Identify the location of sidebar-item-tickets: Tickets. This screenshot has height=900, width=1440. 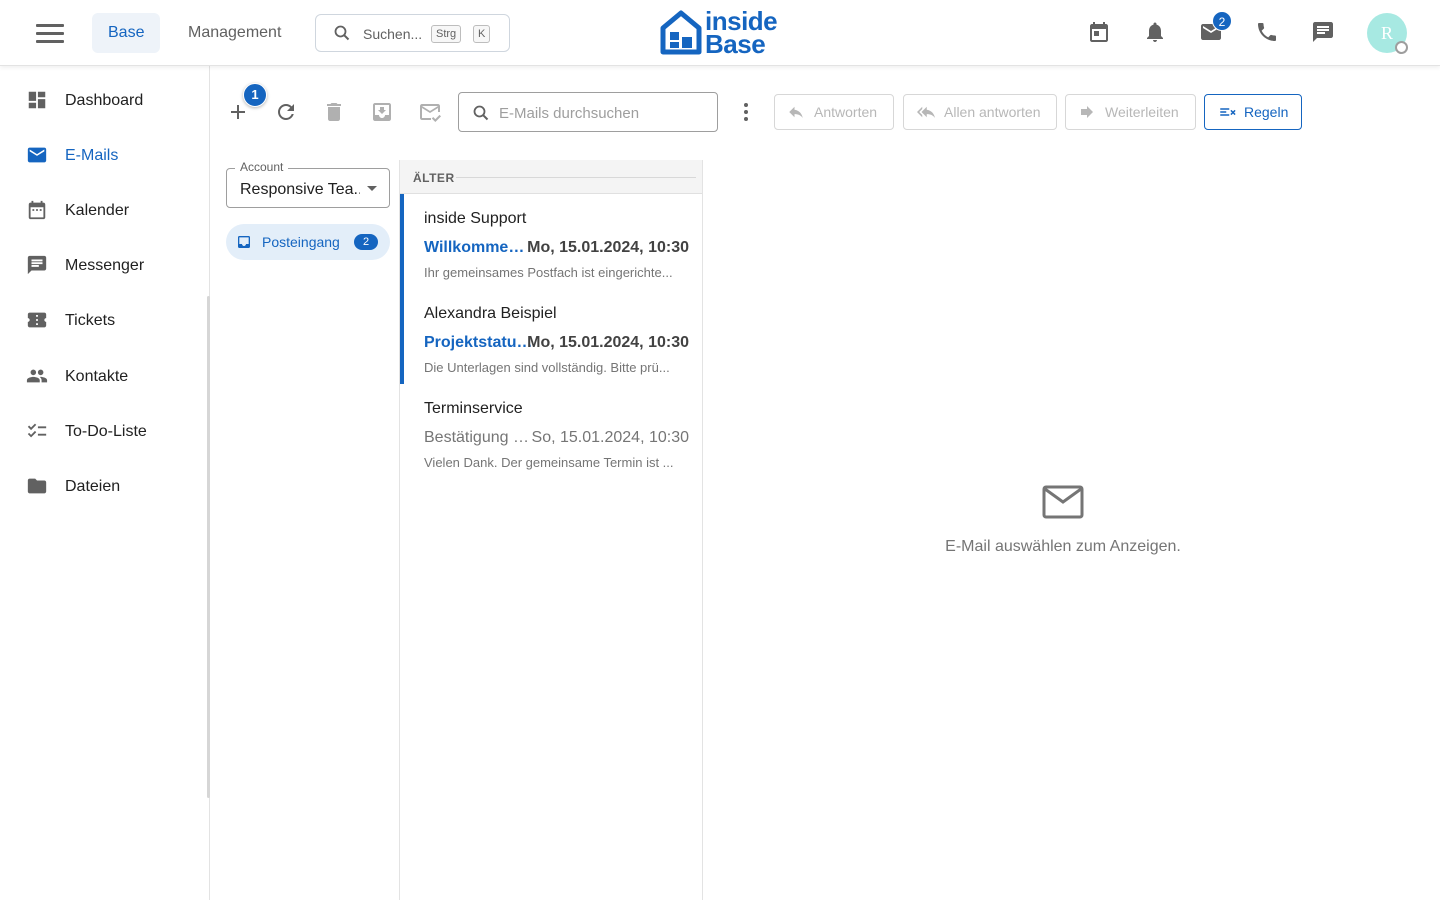
(105, 321).